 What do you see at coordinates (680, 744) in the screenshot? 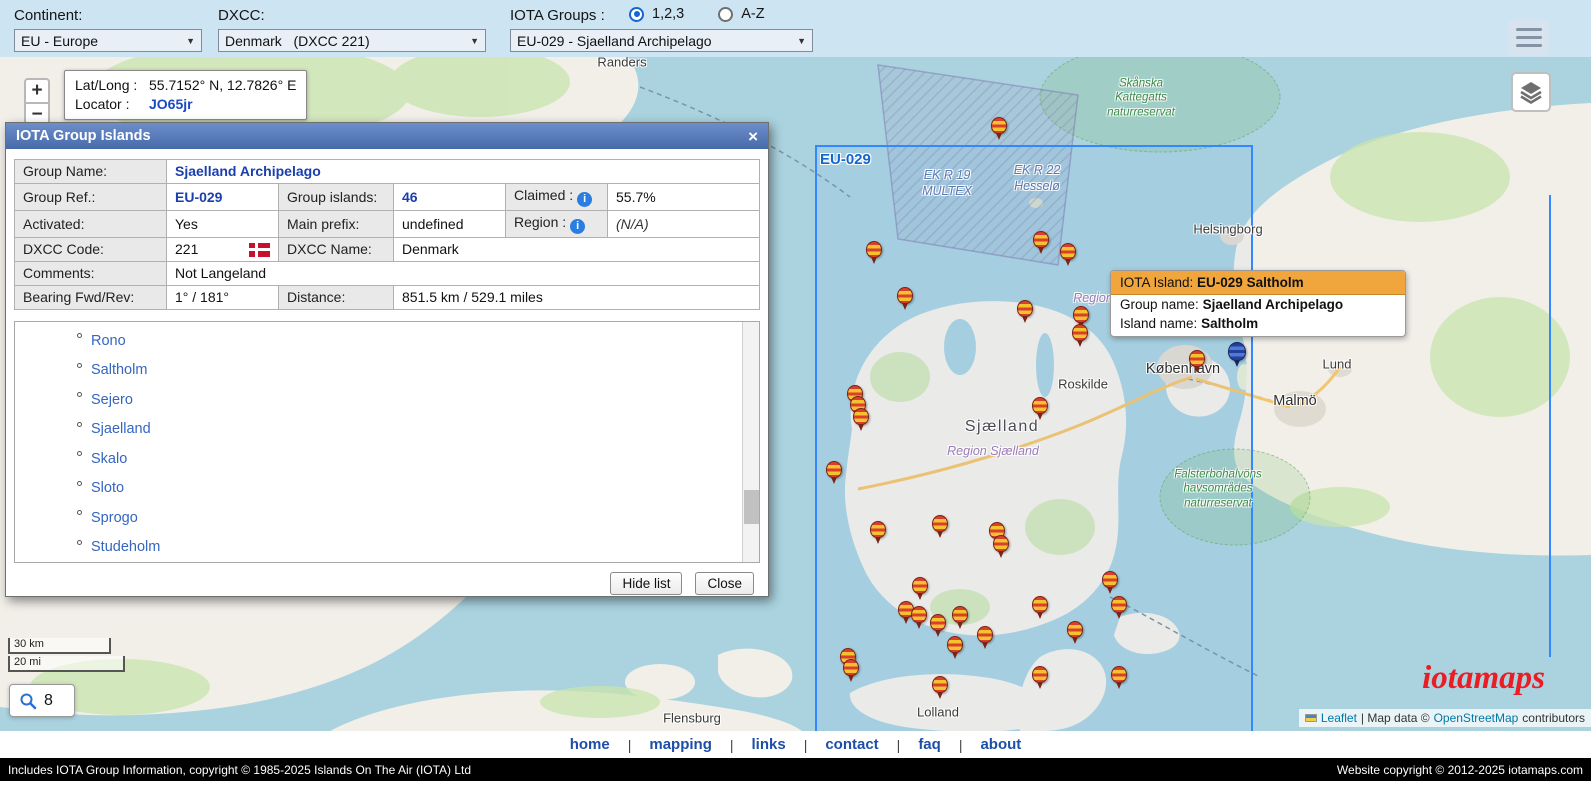
I see `nav-link-mapping: mapping` at bounding box center [680, 744].